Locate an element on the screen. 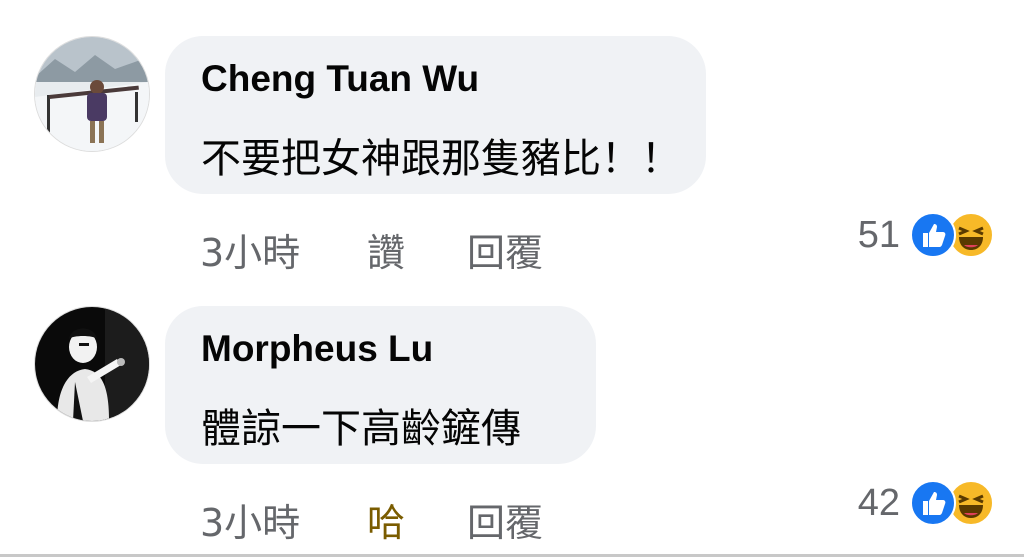 This screenshot has height=557, width=1024. comment-bubble: Morpheus Lu 體諒一下高齡鏟傳 is located at coordinates (380, 385).